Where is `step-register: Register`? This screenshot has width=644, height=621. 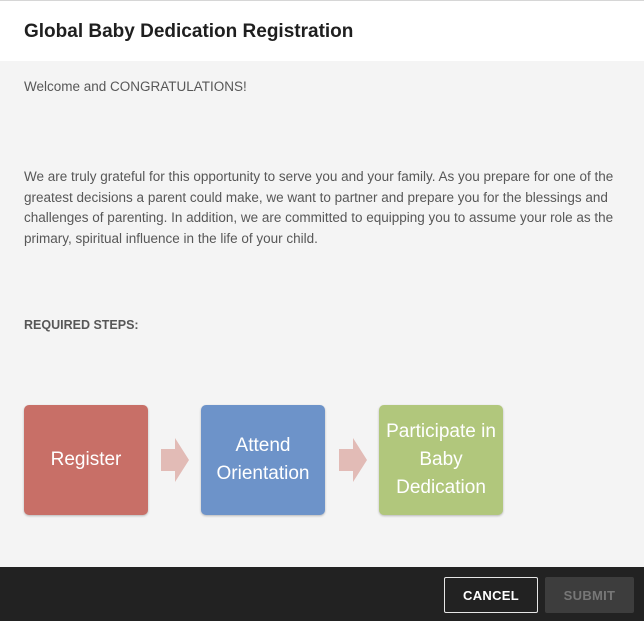
step-register: Register is located at coordinates (86, 460).